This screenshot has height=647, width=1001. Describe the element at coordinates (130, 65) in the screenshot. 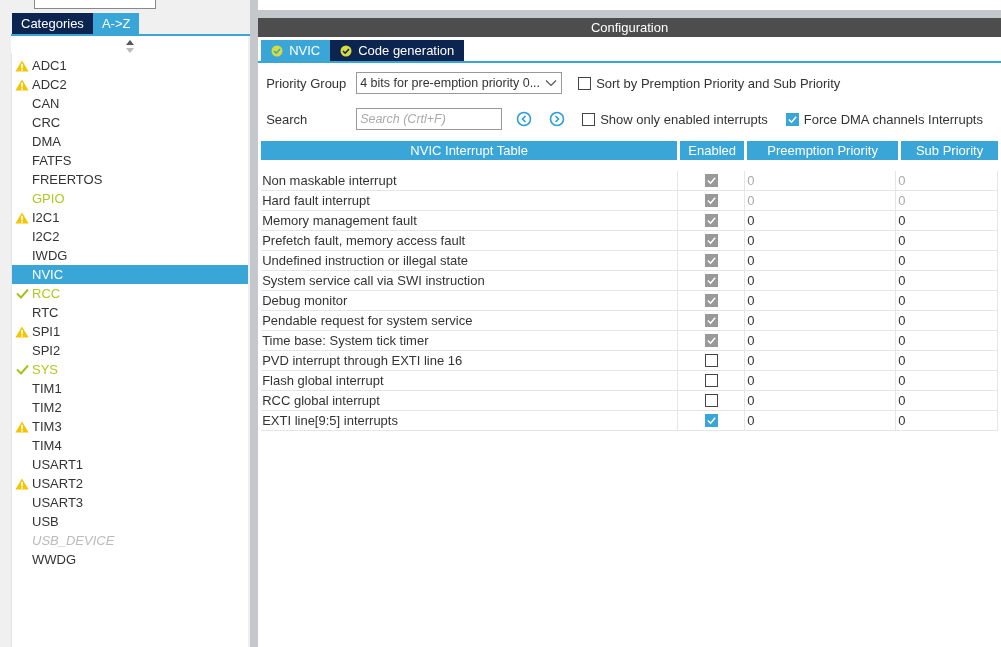

I see `peripheral-item: ADC1` at that location.